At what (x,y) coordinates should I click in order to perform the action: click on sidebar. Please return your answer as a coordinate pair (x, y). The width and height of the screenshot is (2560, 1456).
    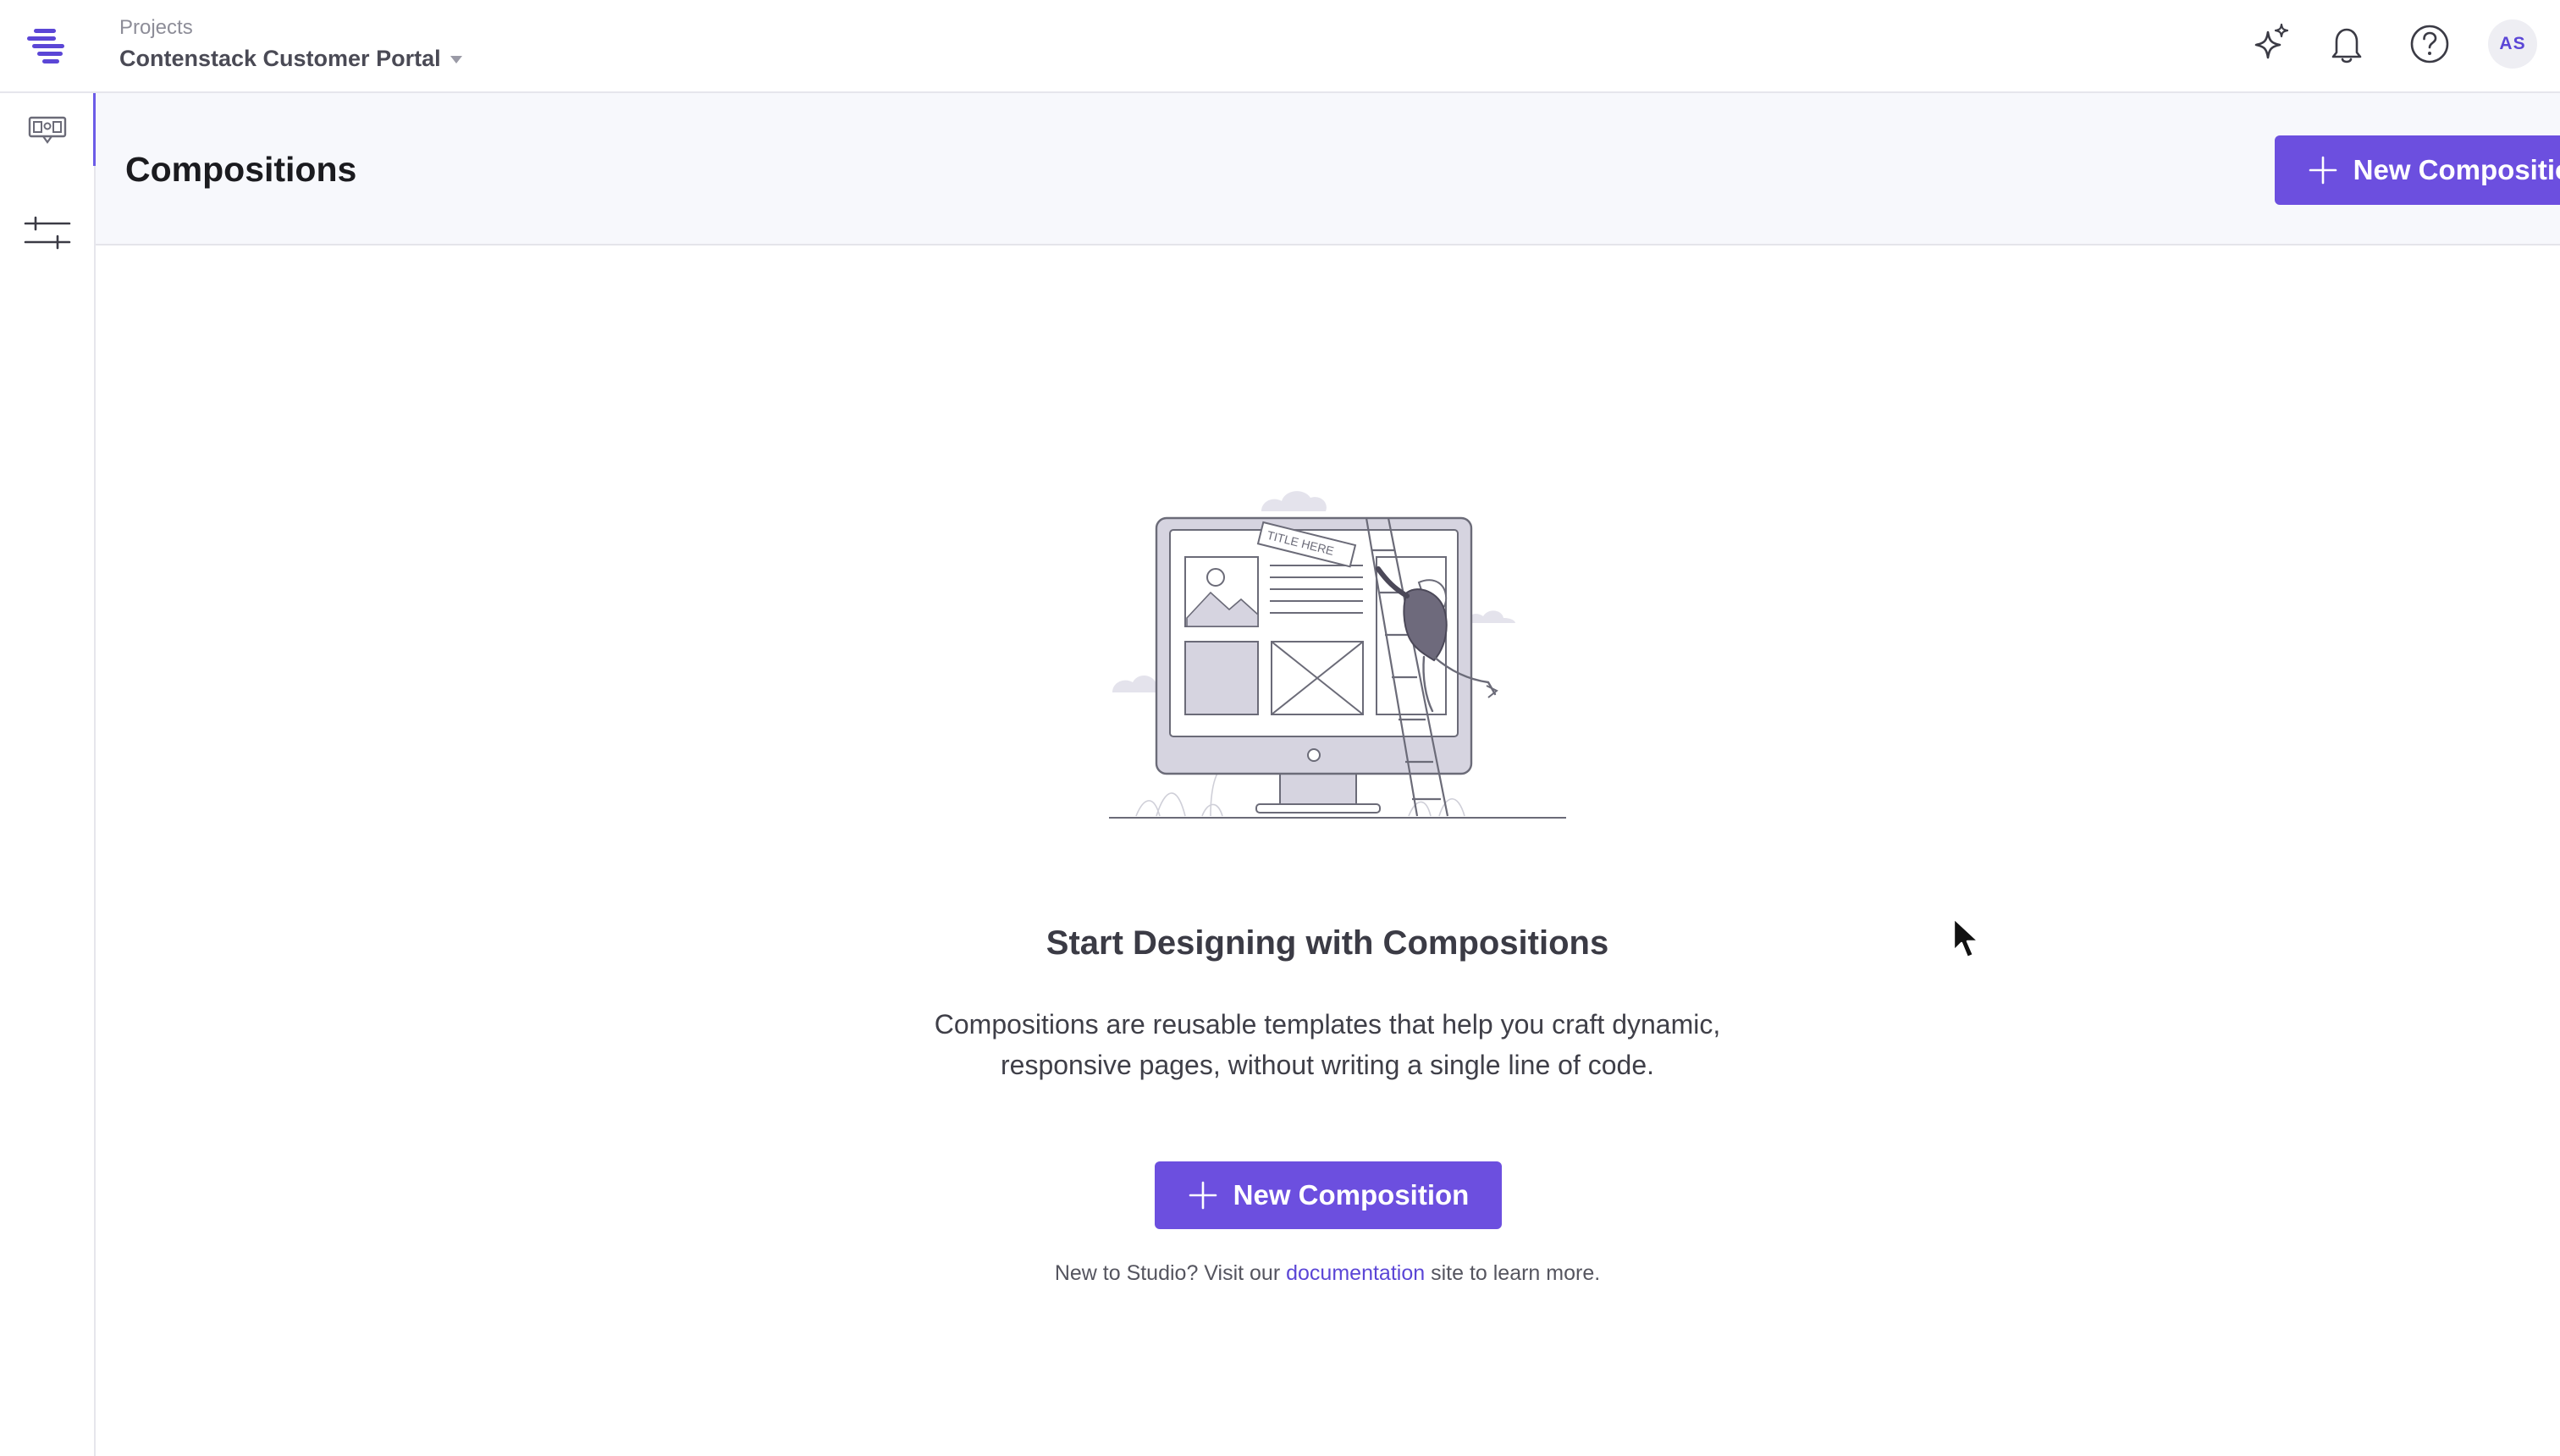
    Looking at the image, I should click on (48, 774).